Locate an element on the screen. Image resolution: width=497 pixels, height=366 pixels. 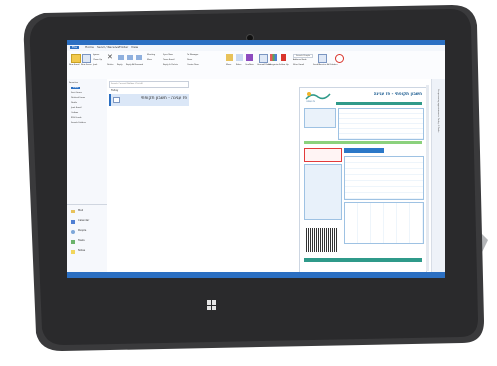
tab-file: File is located at coordinates (75, 47).